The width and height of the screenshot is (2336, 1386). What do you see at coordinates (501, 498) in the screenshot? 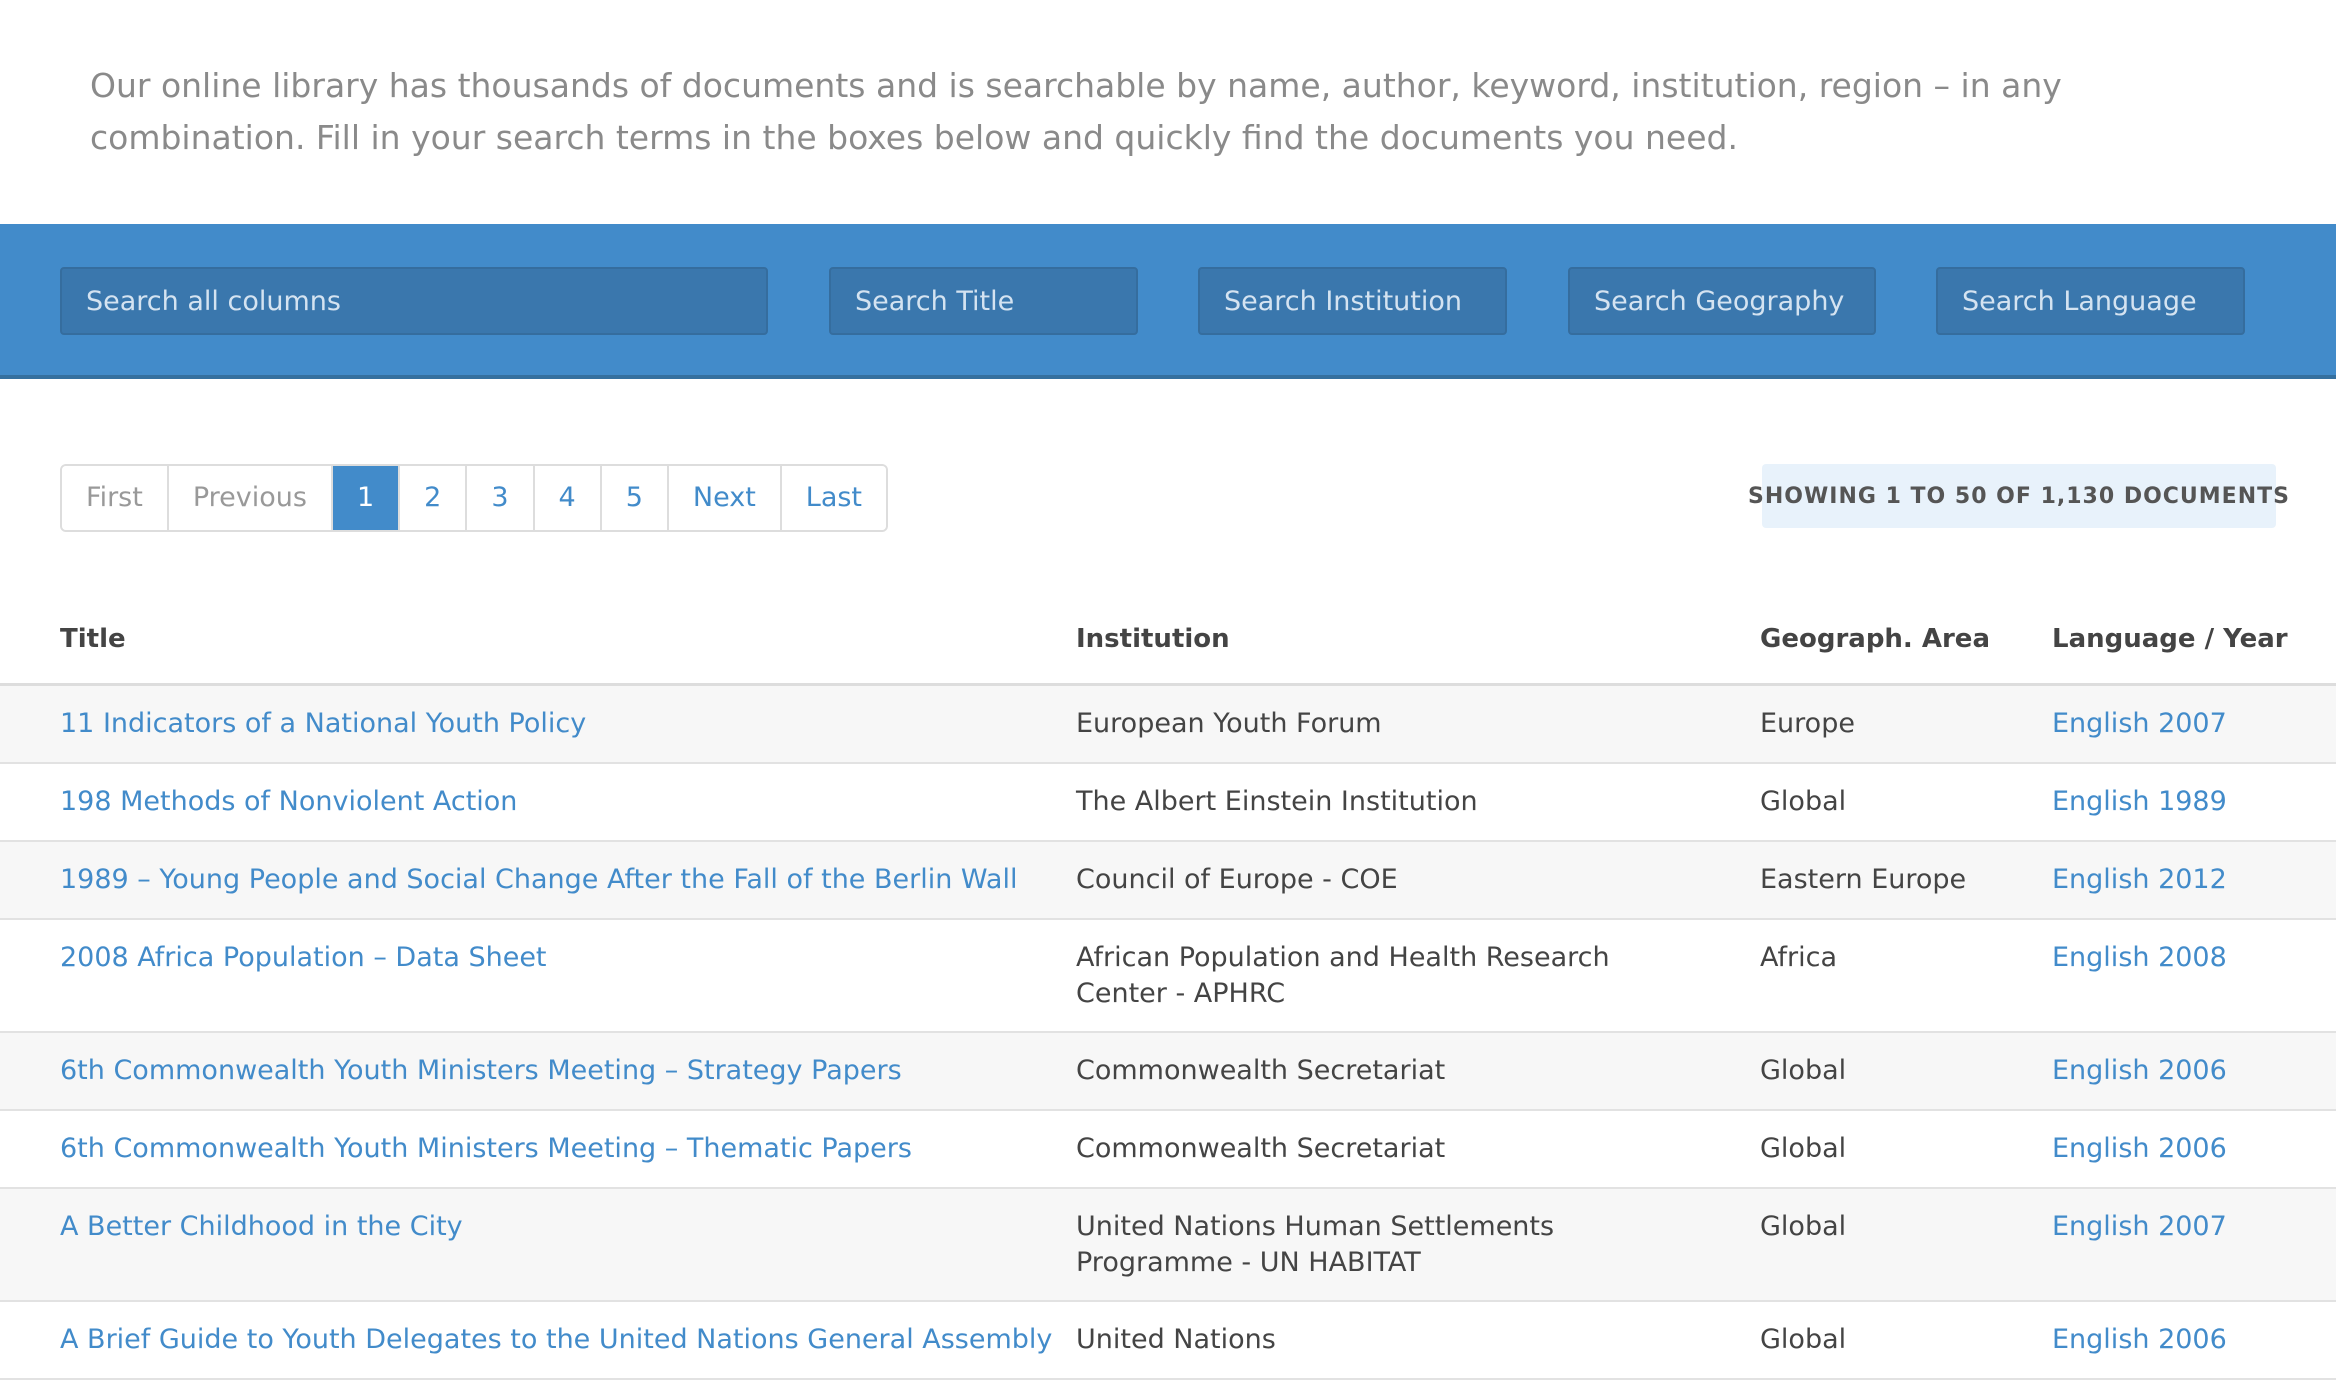
I see `pagination-page-3: 3` at bounding box center [501, 498].